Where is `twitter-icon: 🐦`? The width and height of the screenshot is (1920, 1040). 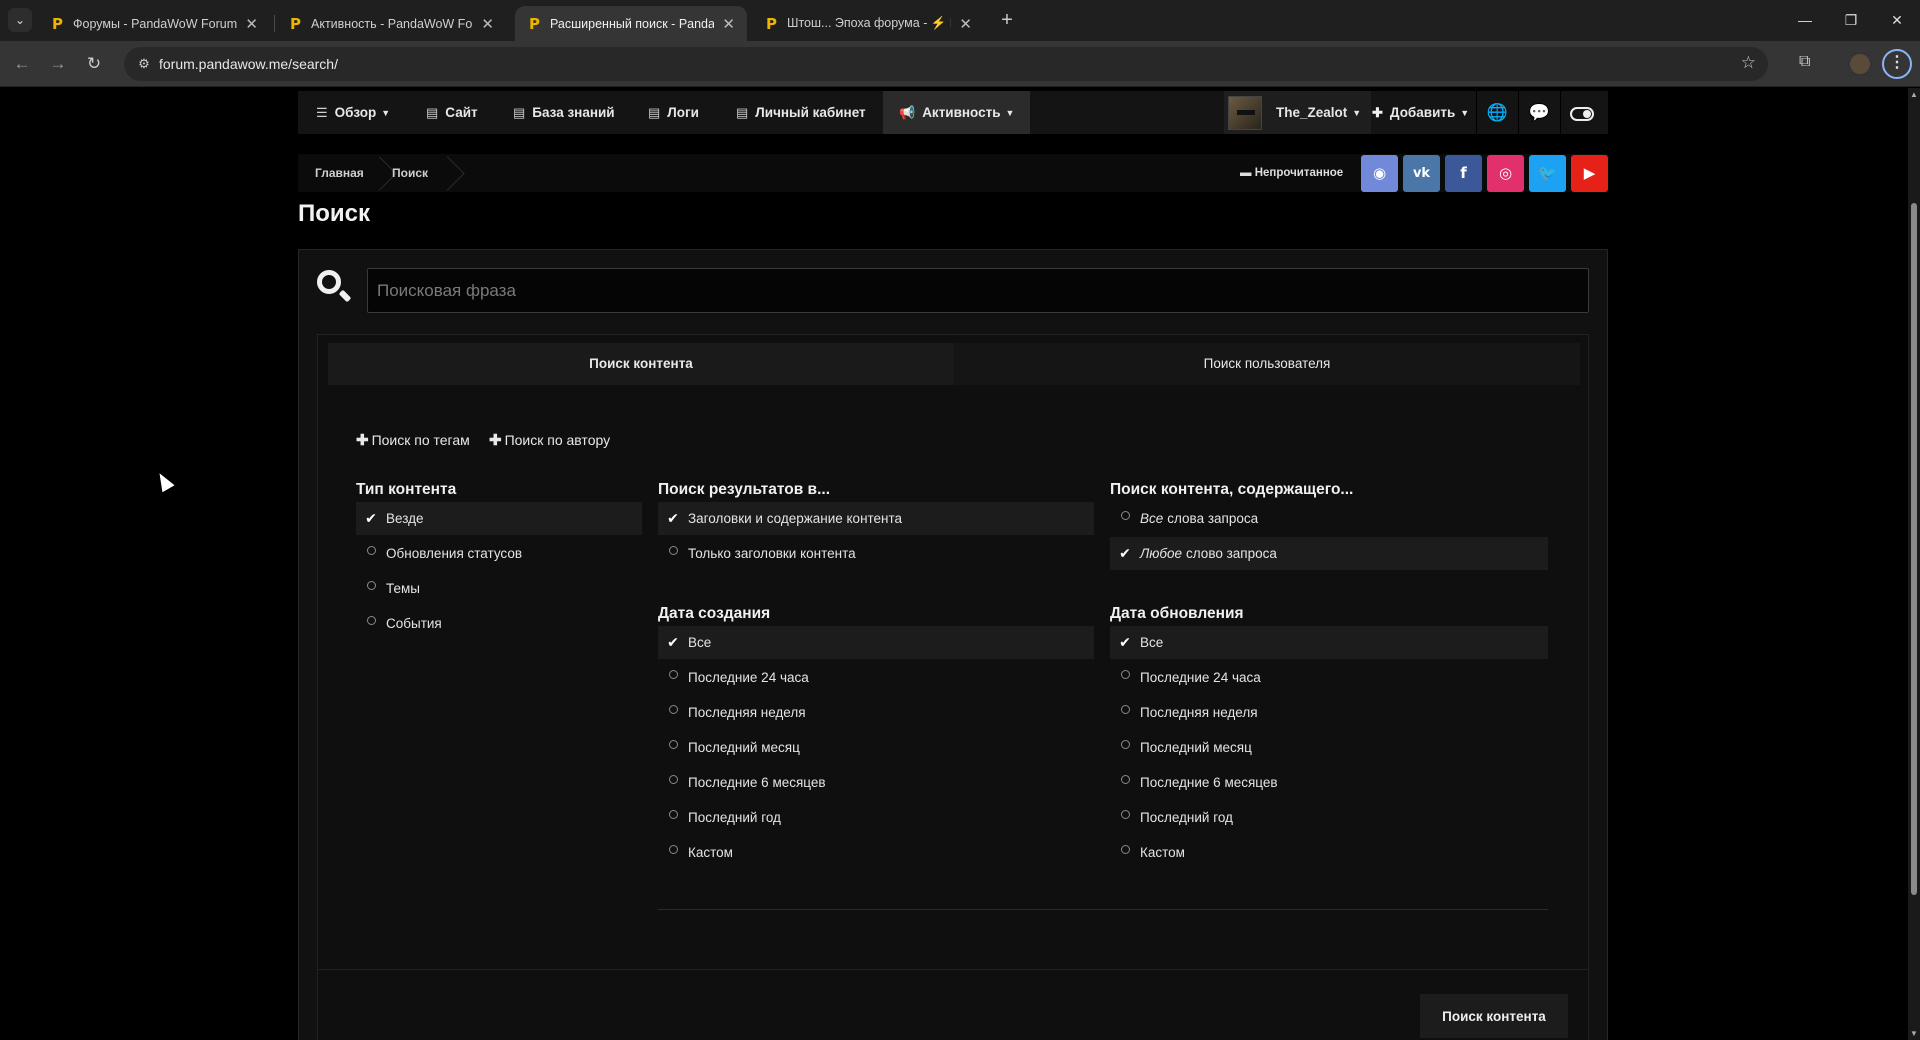 twitter-icon: 🐦 is located at coordinates (1547, 173).